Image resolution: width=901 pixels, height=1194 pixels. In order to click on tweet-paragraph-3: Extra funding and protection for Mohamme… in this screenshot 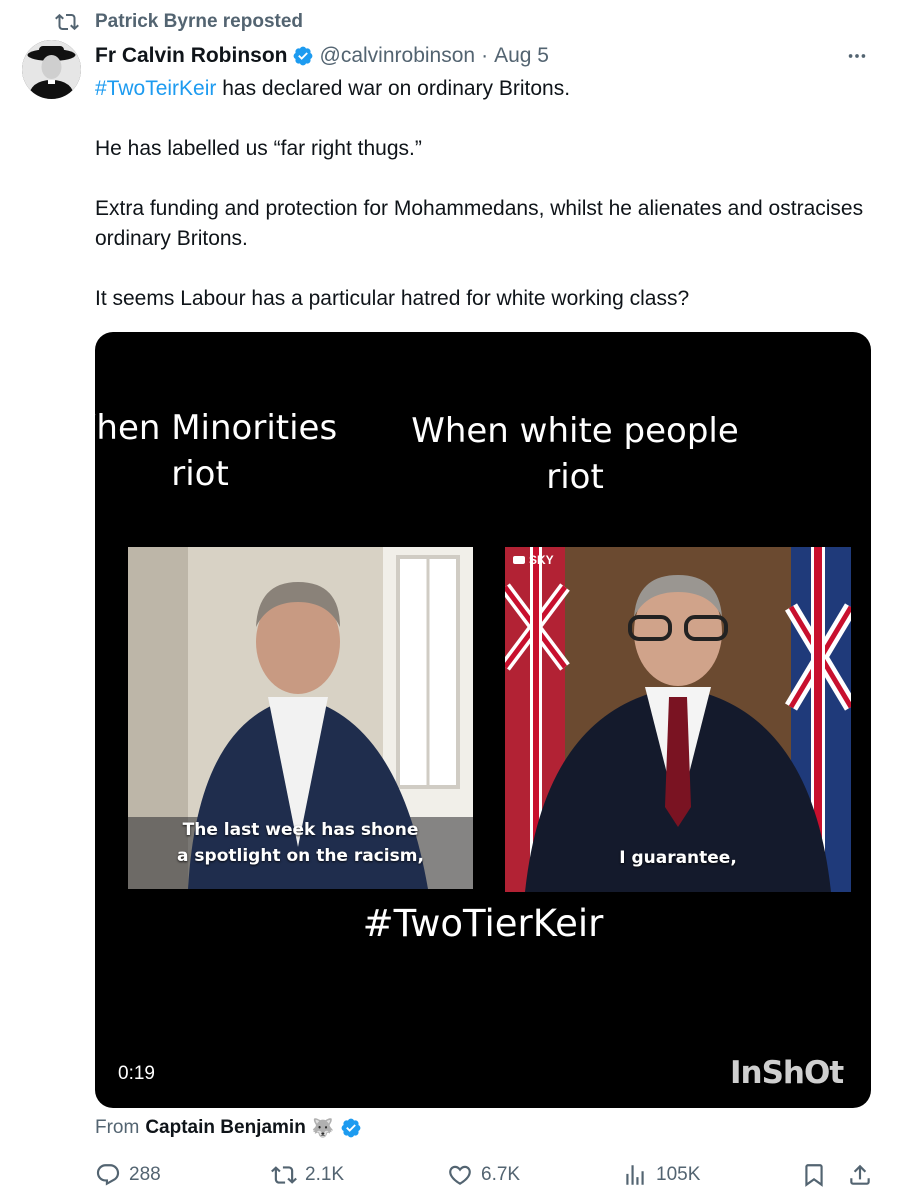, I will do `click(479, 223)`.